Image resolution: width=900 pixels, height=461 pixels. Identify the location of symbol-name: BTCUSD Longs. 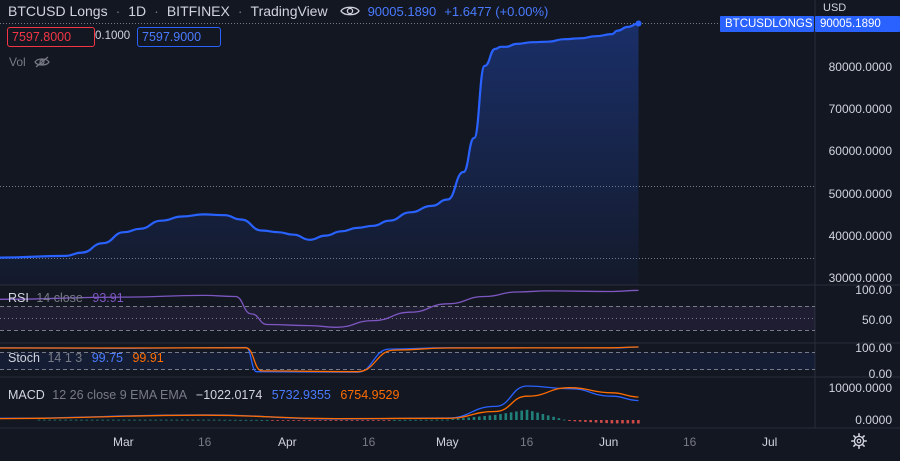
(58, 11).